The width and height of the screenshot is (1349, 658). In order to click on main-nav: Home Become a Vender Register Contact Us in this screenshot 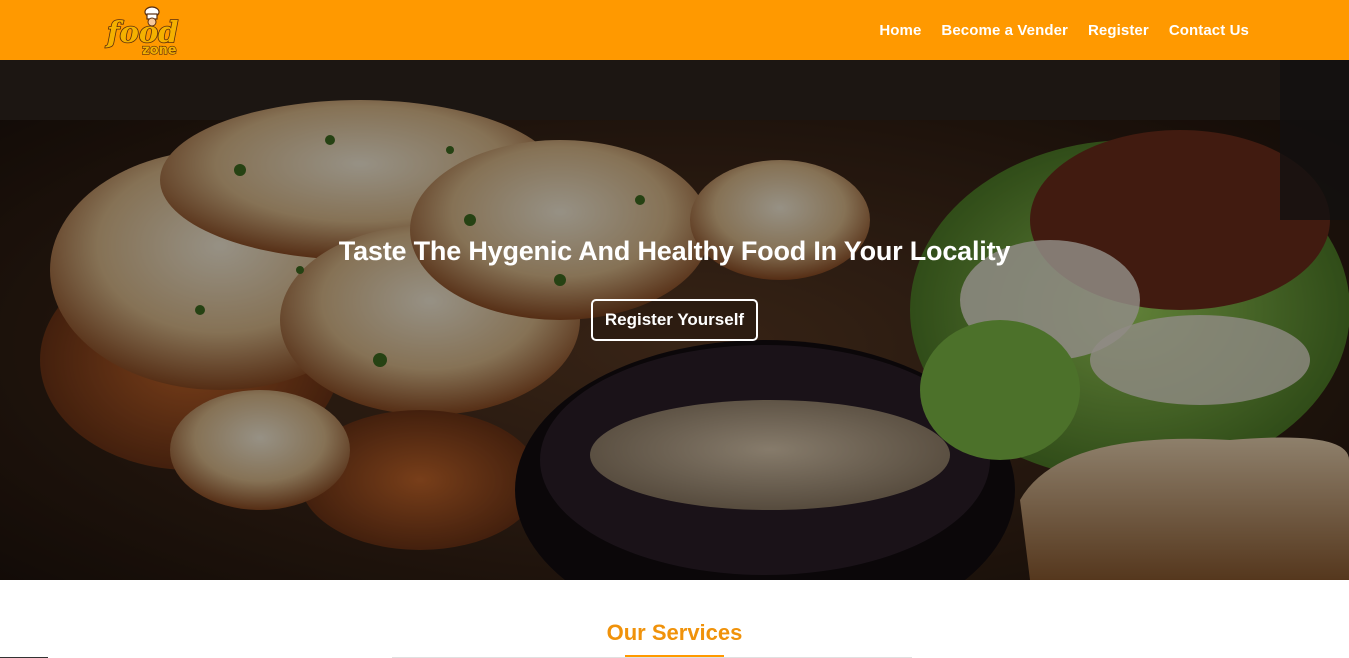, I will do `click(1064, 30)`.